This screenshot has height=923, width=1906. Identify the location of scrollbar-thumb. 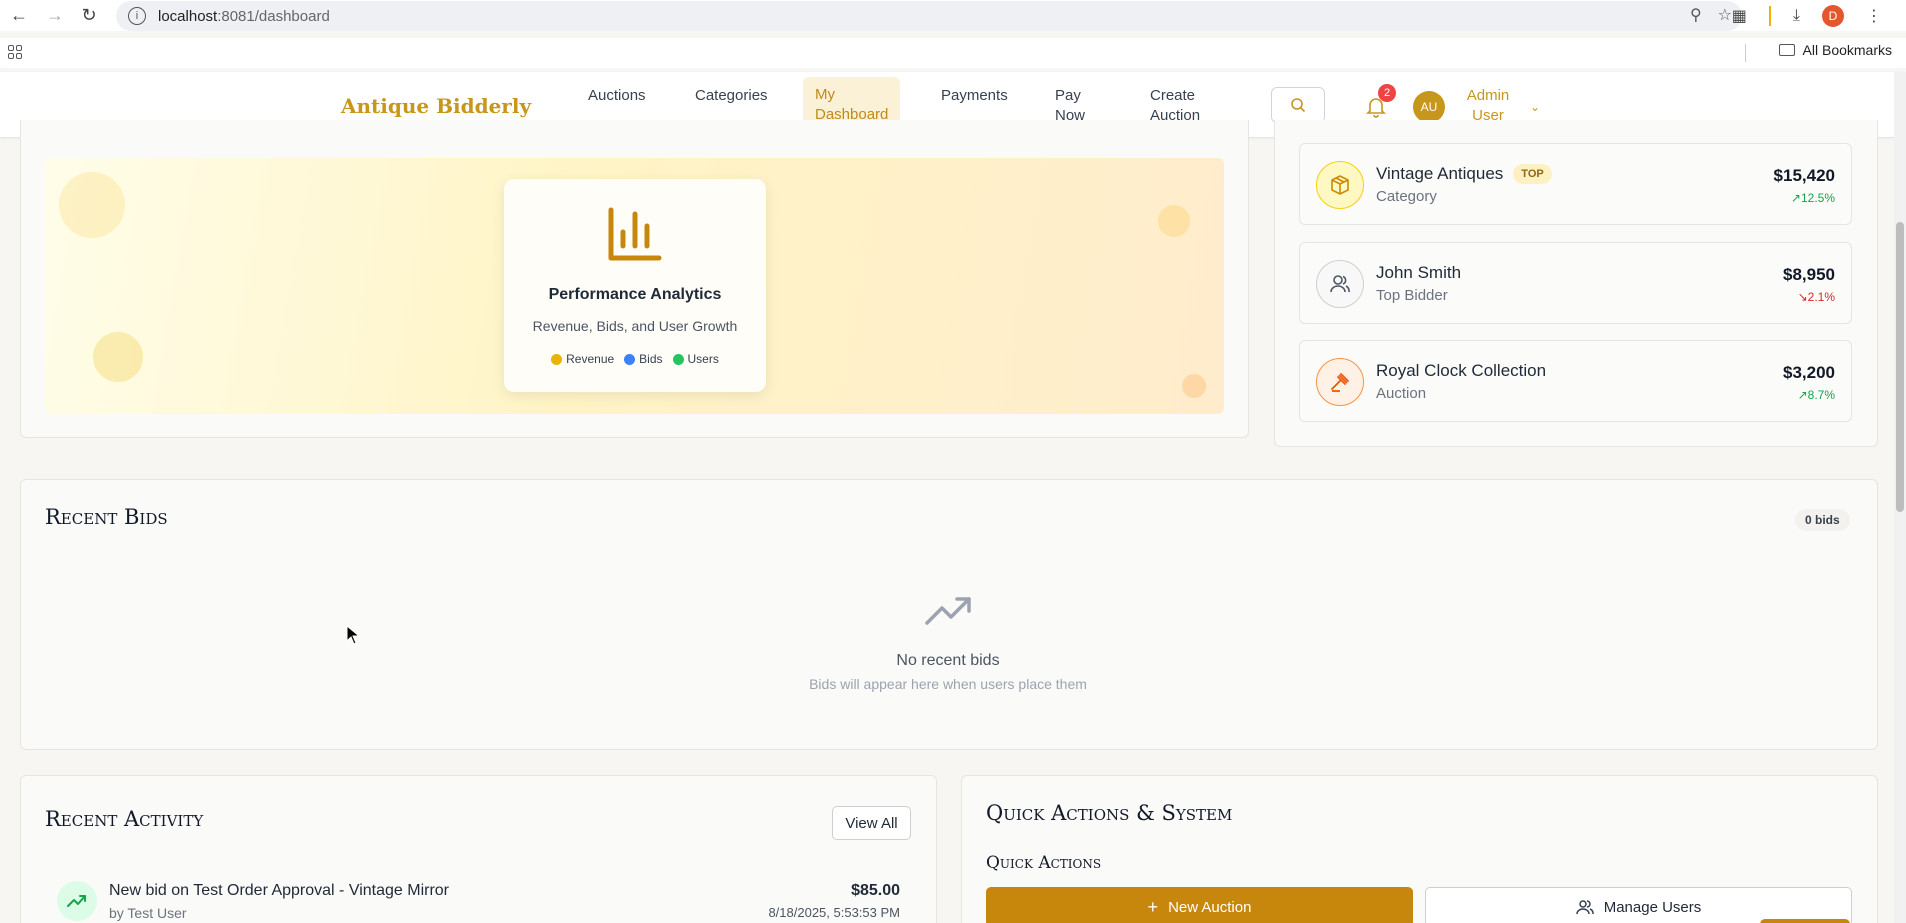
(1900, 367).